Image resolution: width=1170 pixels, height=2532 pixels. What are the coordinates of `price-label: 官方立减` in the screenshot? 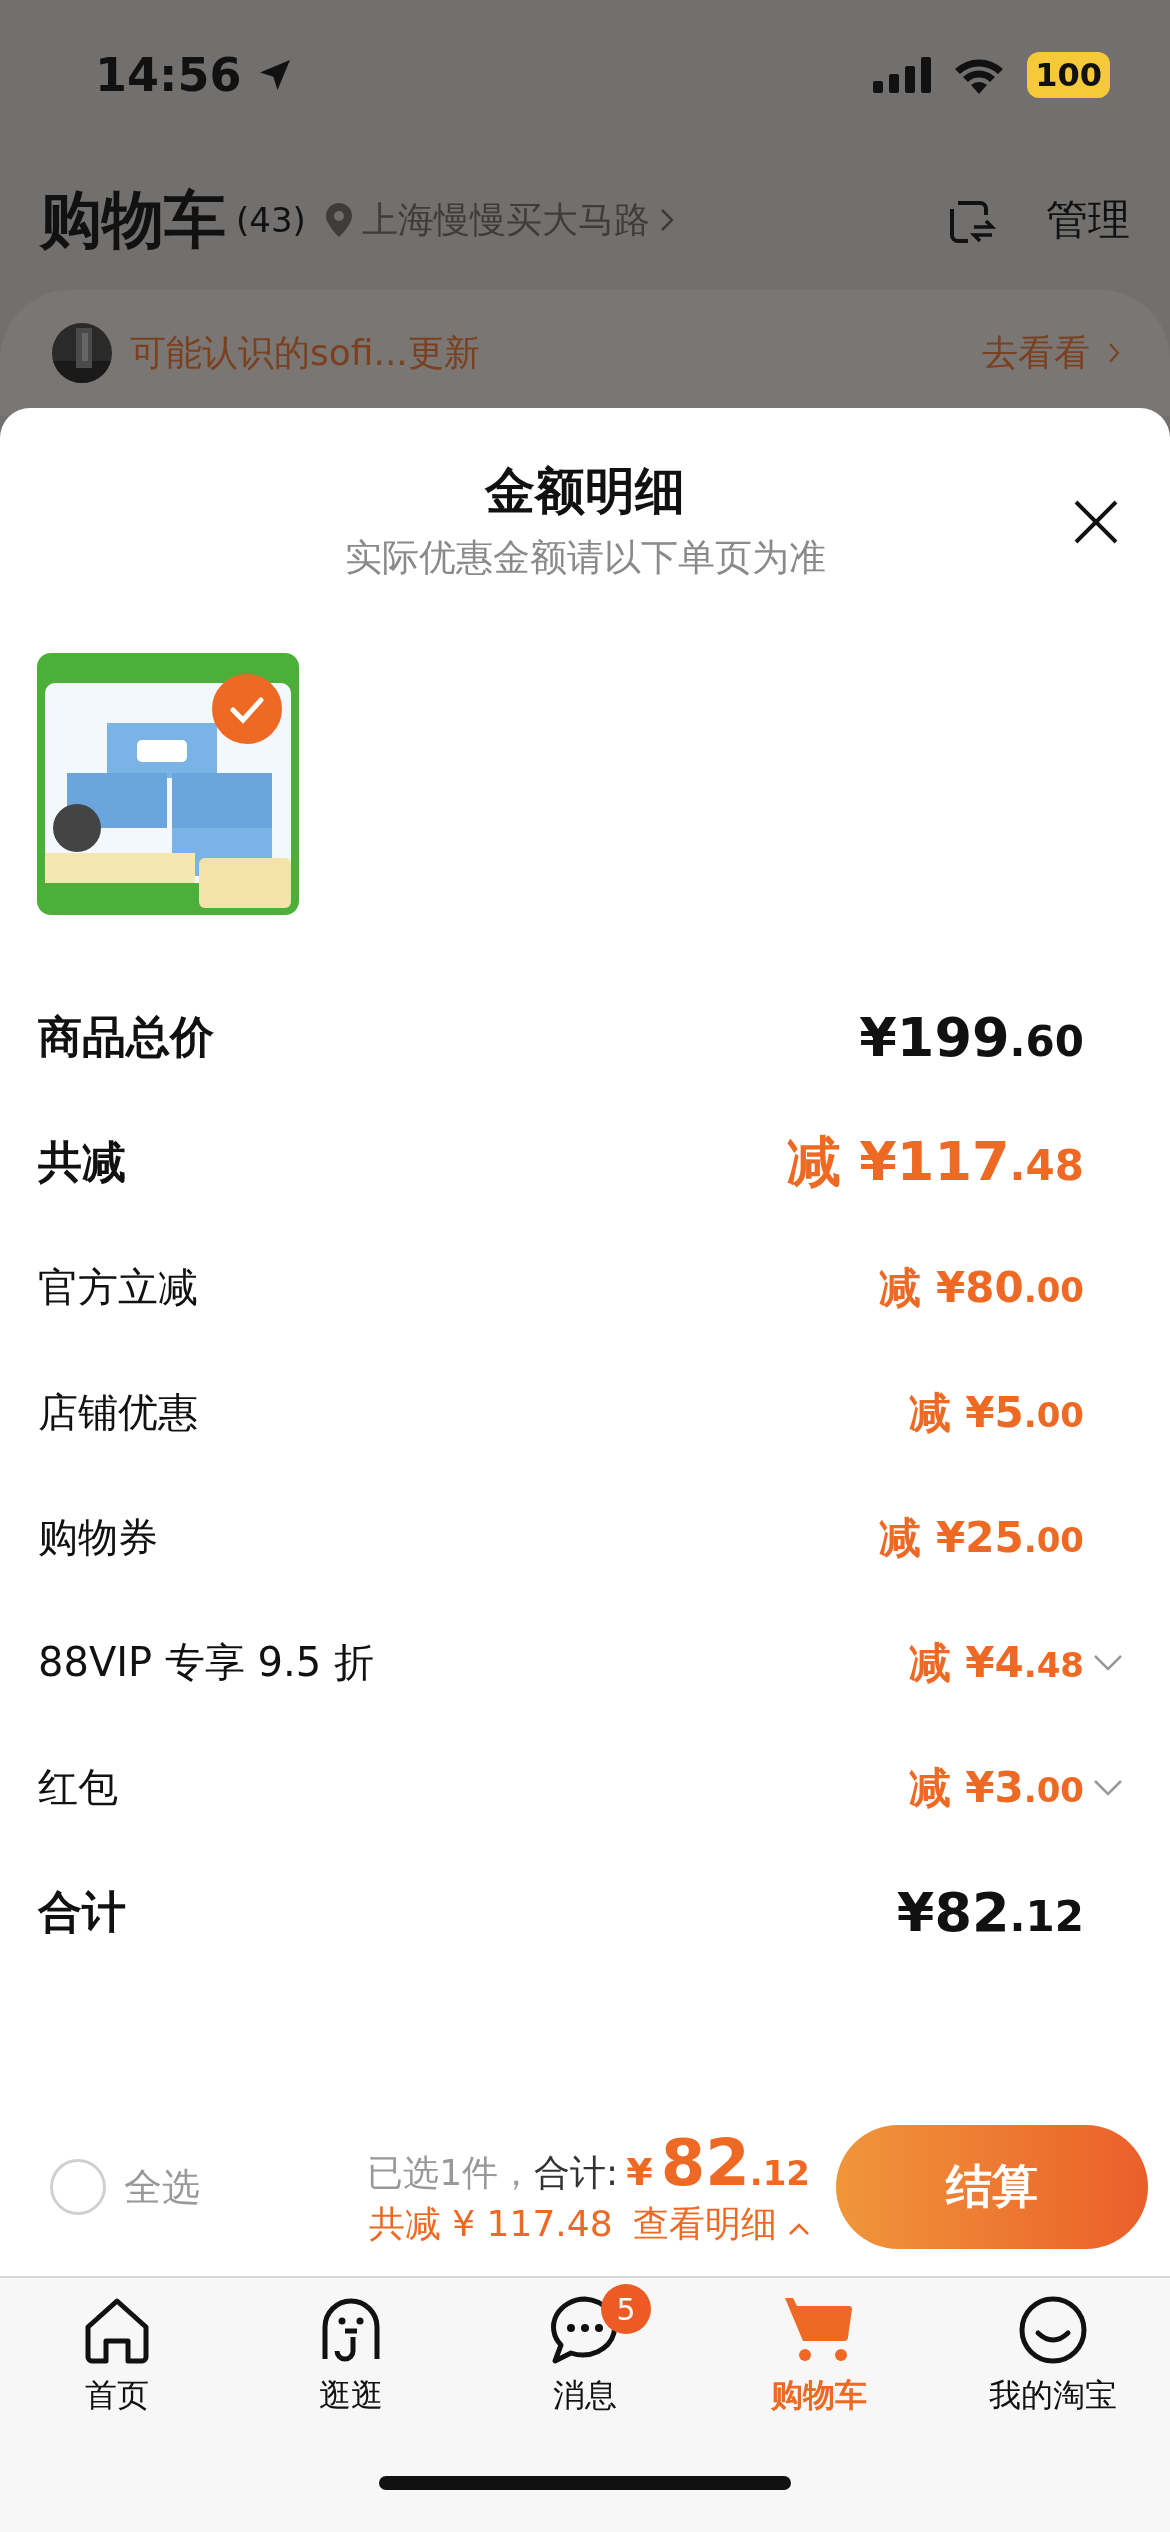 It's located at (118, 1287).